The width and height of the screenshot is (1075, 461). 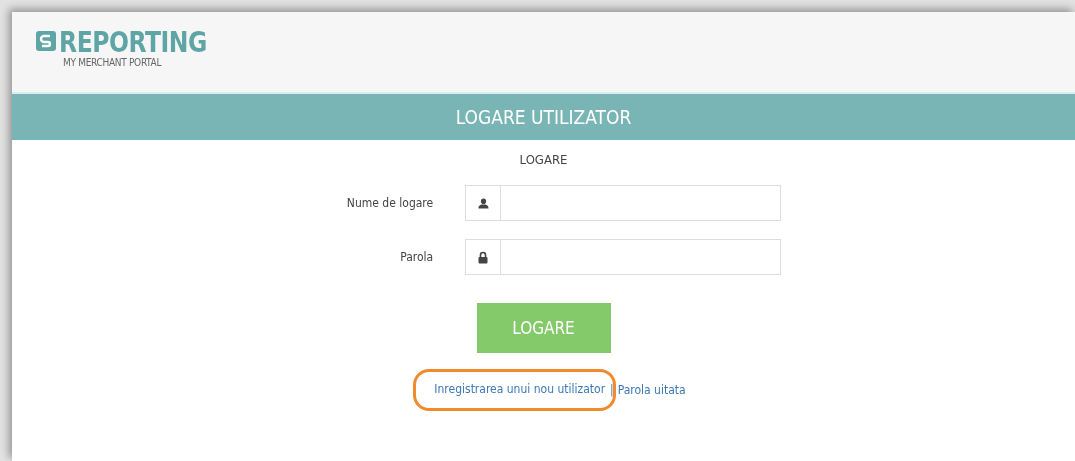 What do you see at coordinates (483, 203) in the screenshot?
I see `user-icon` at bounding box center [483, 203].